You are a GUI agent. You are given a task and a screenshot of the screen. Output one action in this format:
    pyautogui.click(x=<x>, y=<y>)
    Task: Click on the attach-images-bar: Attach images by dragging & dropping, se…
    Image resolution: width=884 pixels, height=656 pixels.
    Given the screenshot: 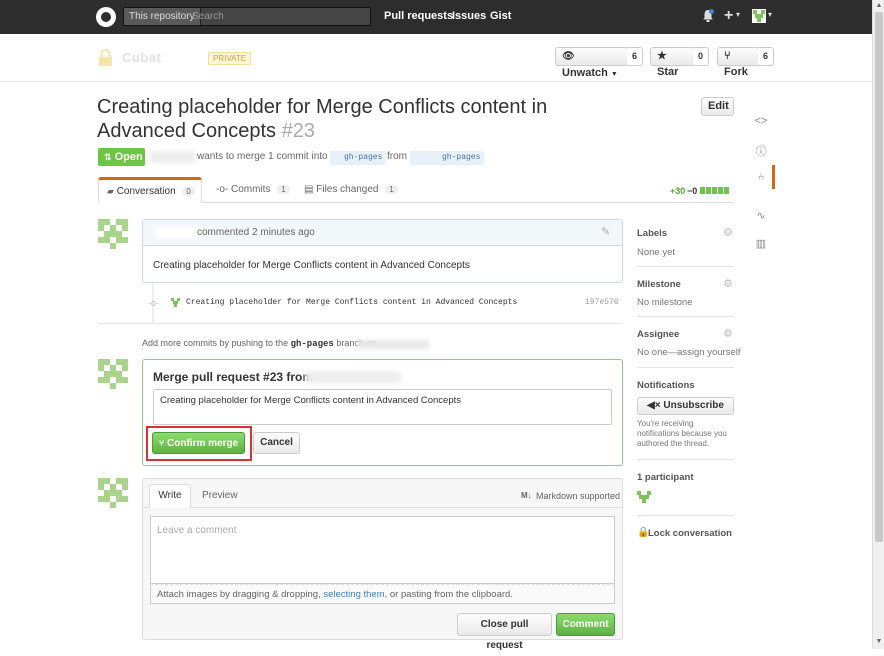 What is the action you would take?
    pyautogui.click(x=382, y=594)
    